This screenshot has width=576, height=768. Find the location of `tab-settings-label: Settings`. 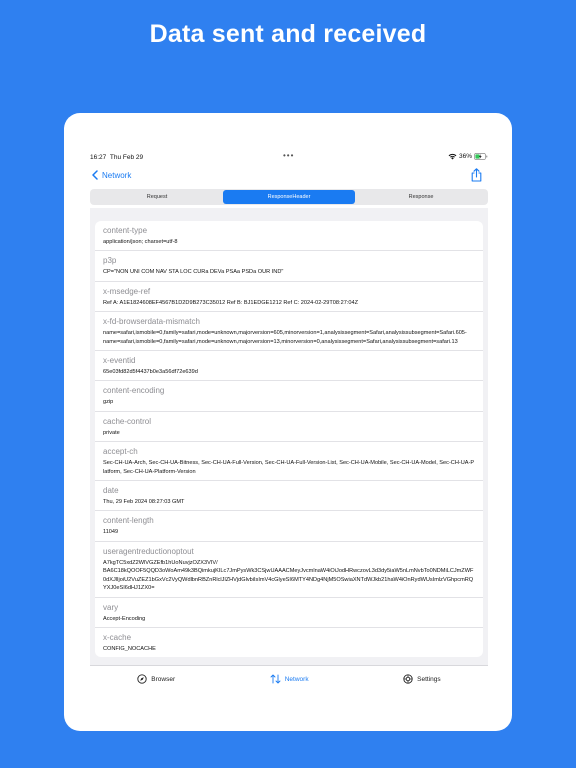

tab-settings-label: Settings is located at coordinates (429, 679).